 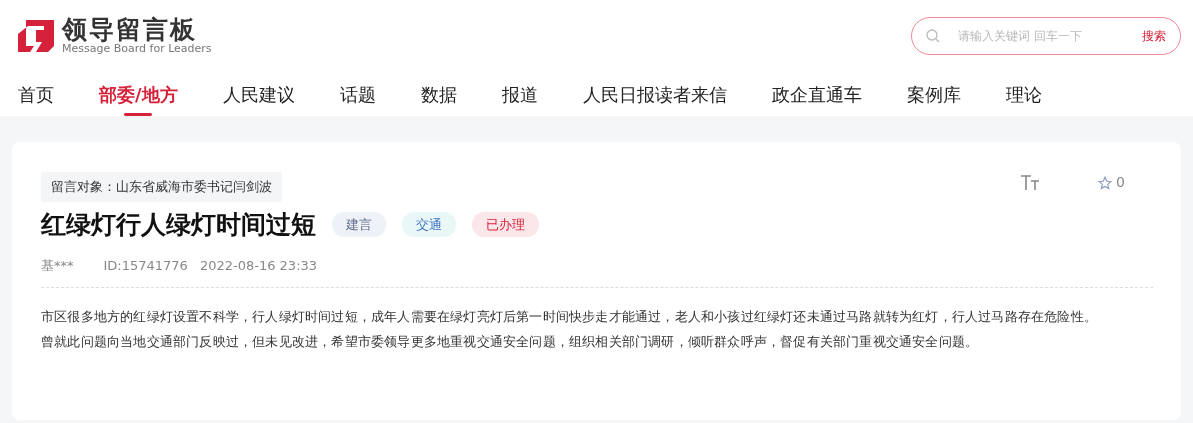 I want to click on recipient-label: 留言对象：山东省威海市委书记闫剑波, so click(x=161, y=187).